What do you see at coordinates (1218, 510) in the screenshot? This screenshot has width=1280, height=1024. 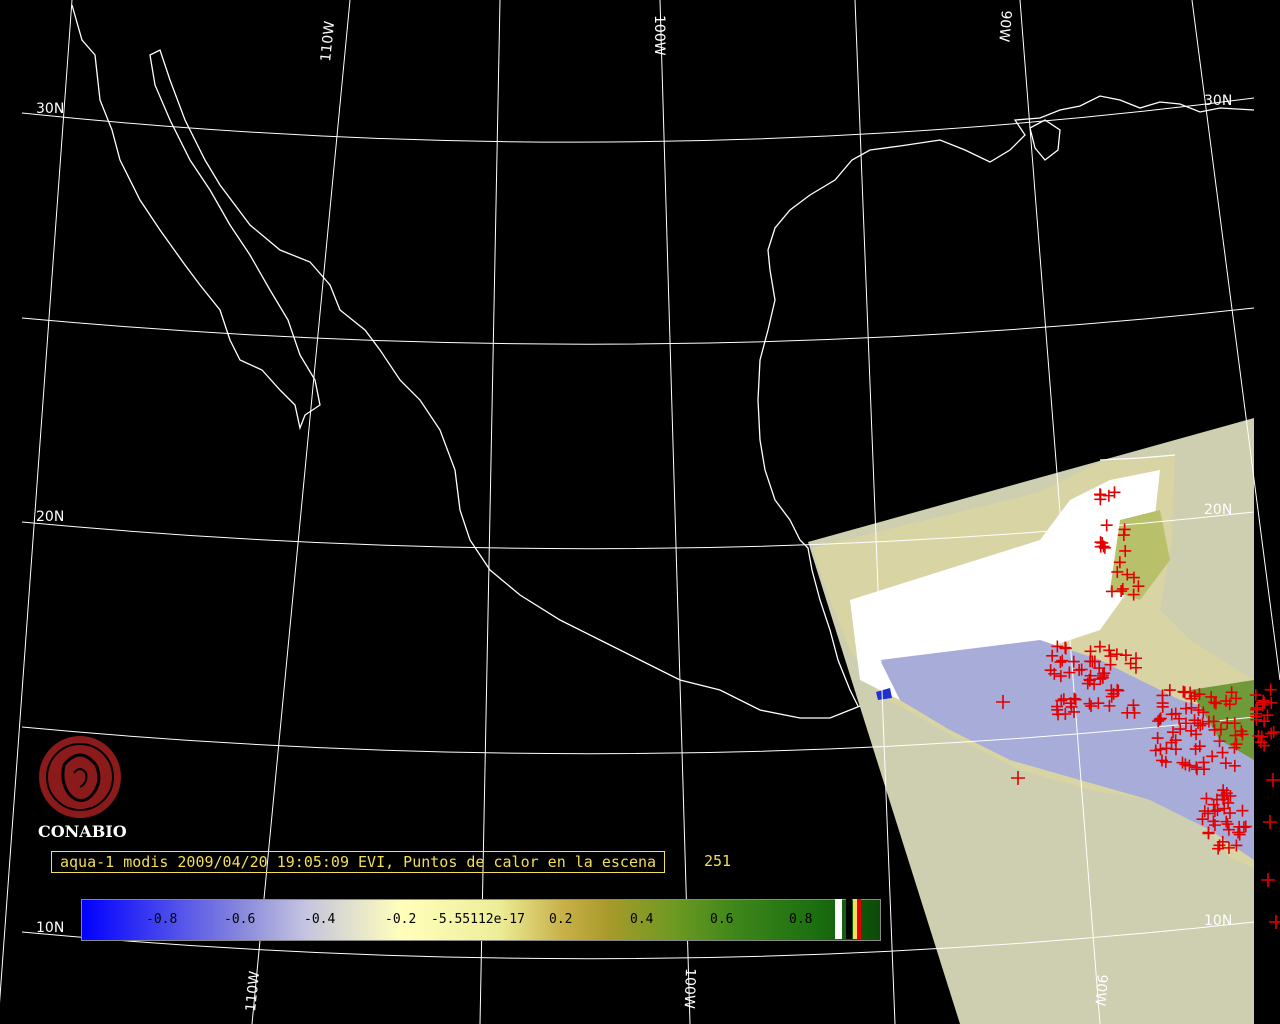 I see `lat-label-20n-right: 20N` at bounding box center [1218, 510].